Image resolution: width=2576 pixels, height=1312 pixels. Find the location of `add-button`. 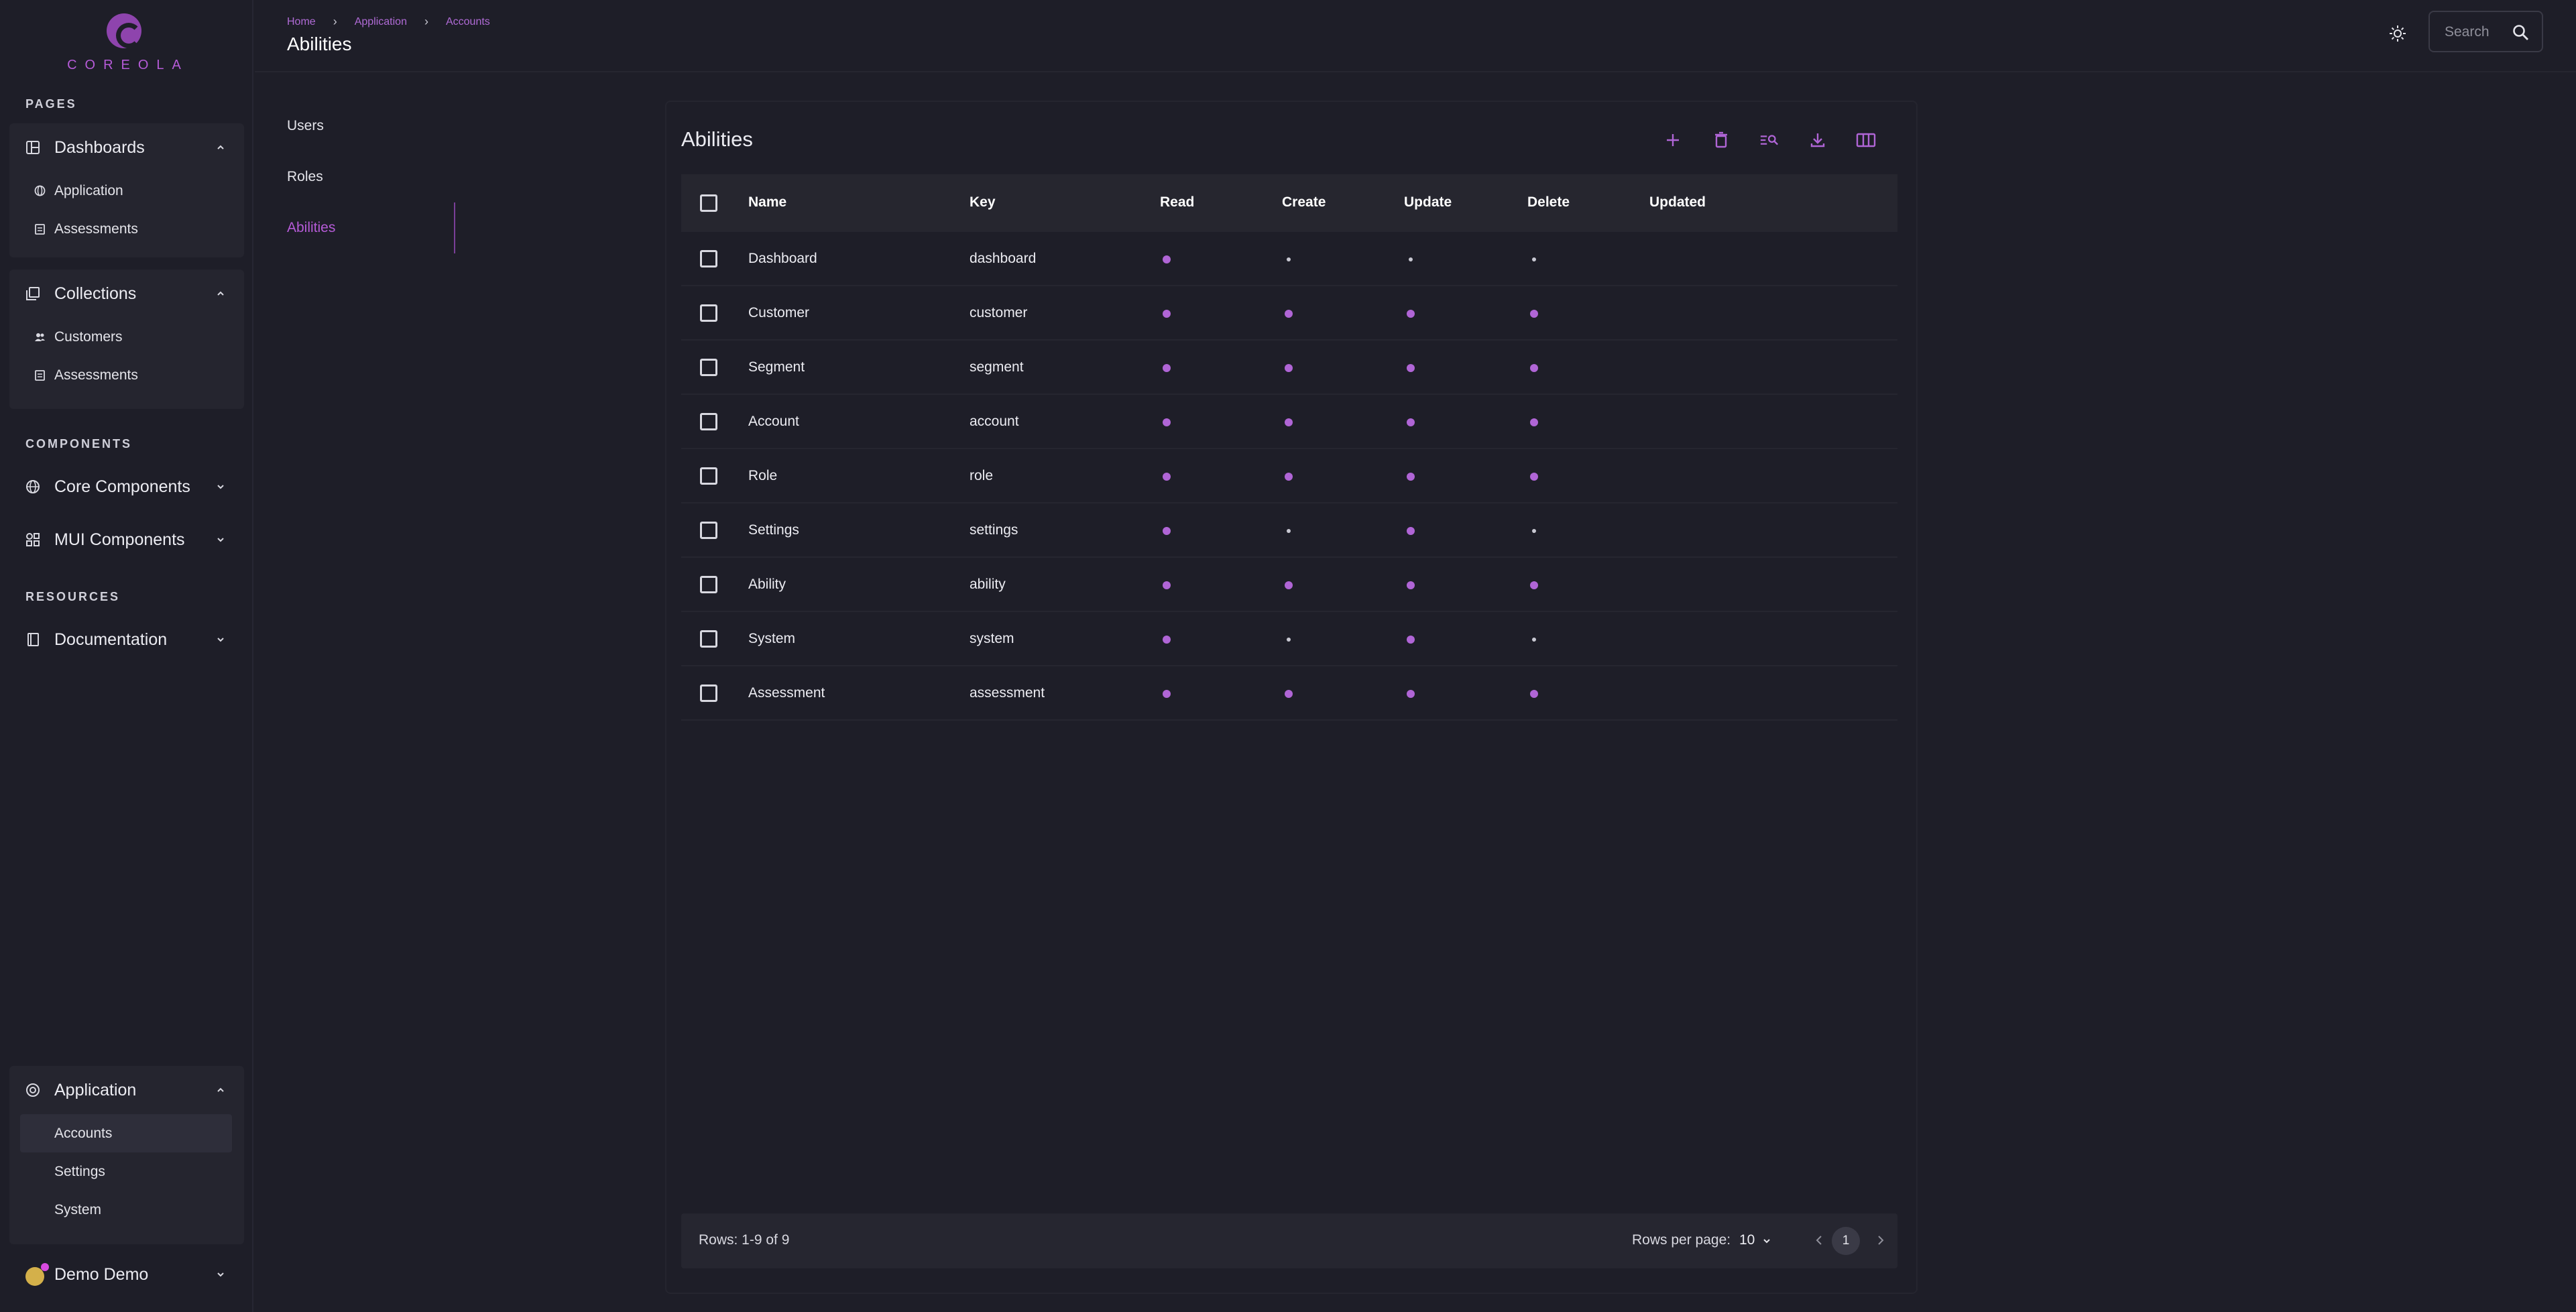

add-button is located at coordinates (1673, 140).